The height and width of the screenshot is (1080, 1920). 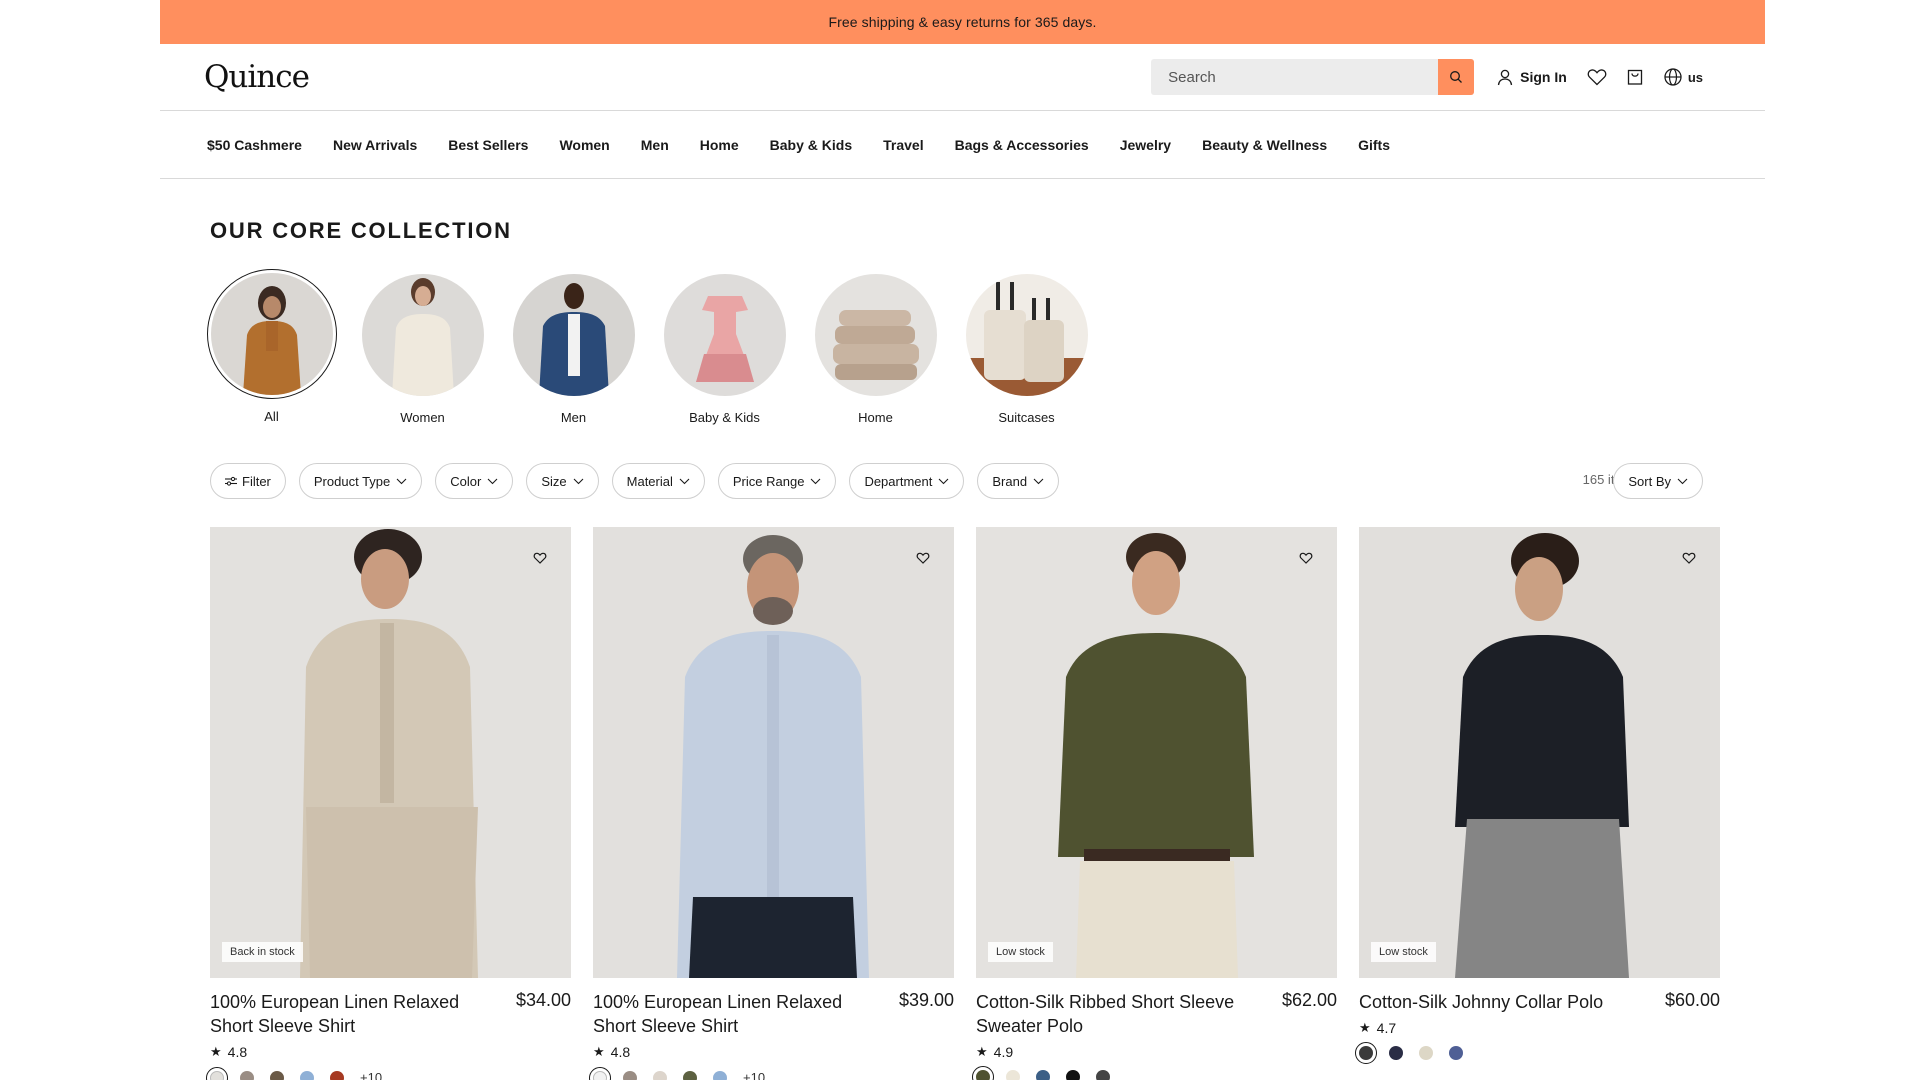 I want to click on chip-label: Product Type, so click(x=352, y=481).